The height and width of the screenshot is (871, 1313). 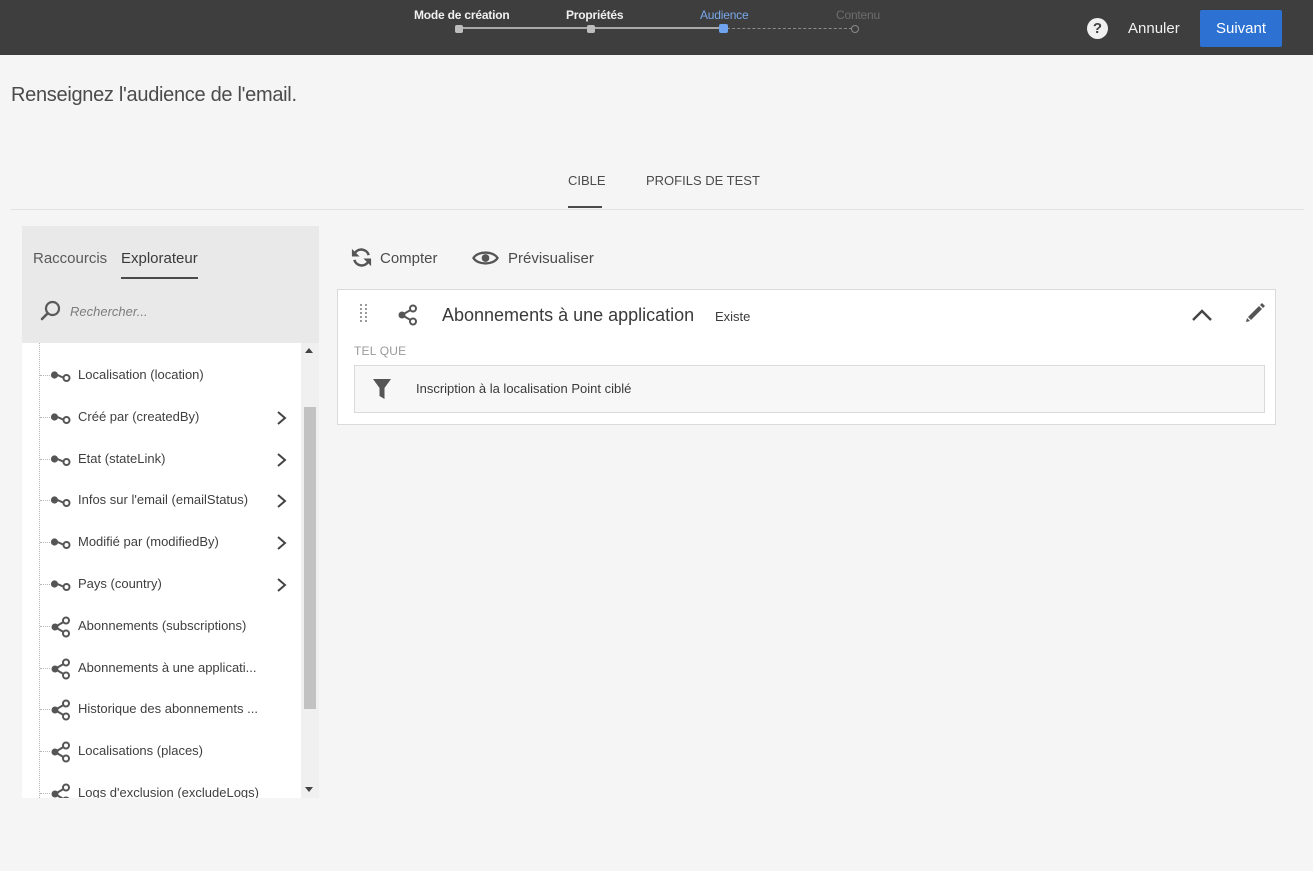 What do you see at coordinates (141, 374) in the screenshot?
I see `tree-item-label: Localisation (location)` at bounding box center [141, 374].